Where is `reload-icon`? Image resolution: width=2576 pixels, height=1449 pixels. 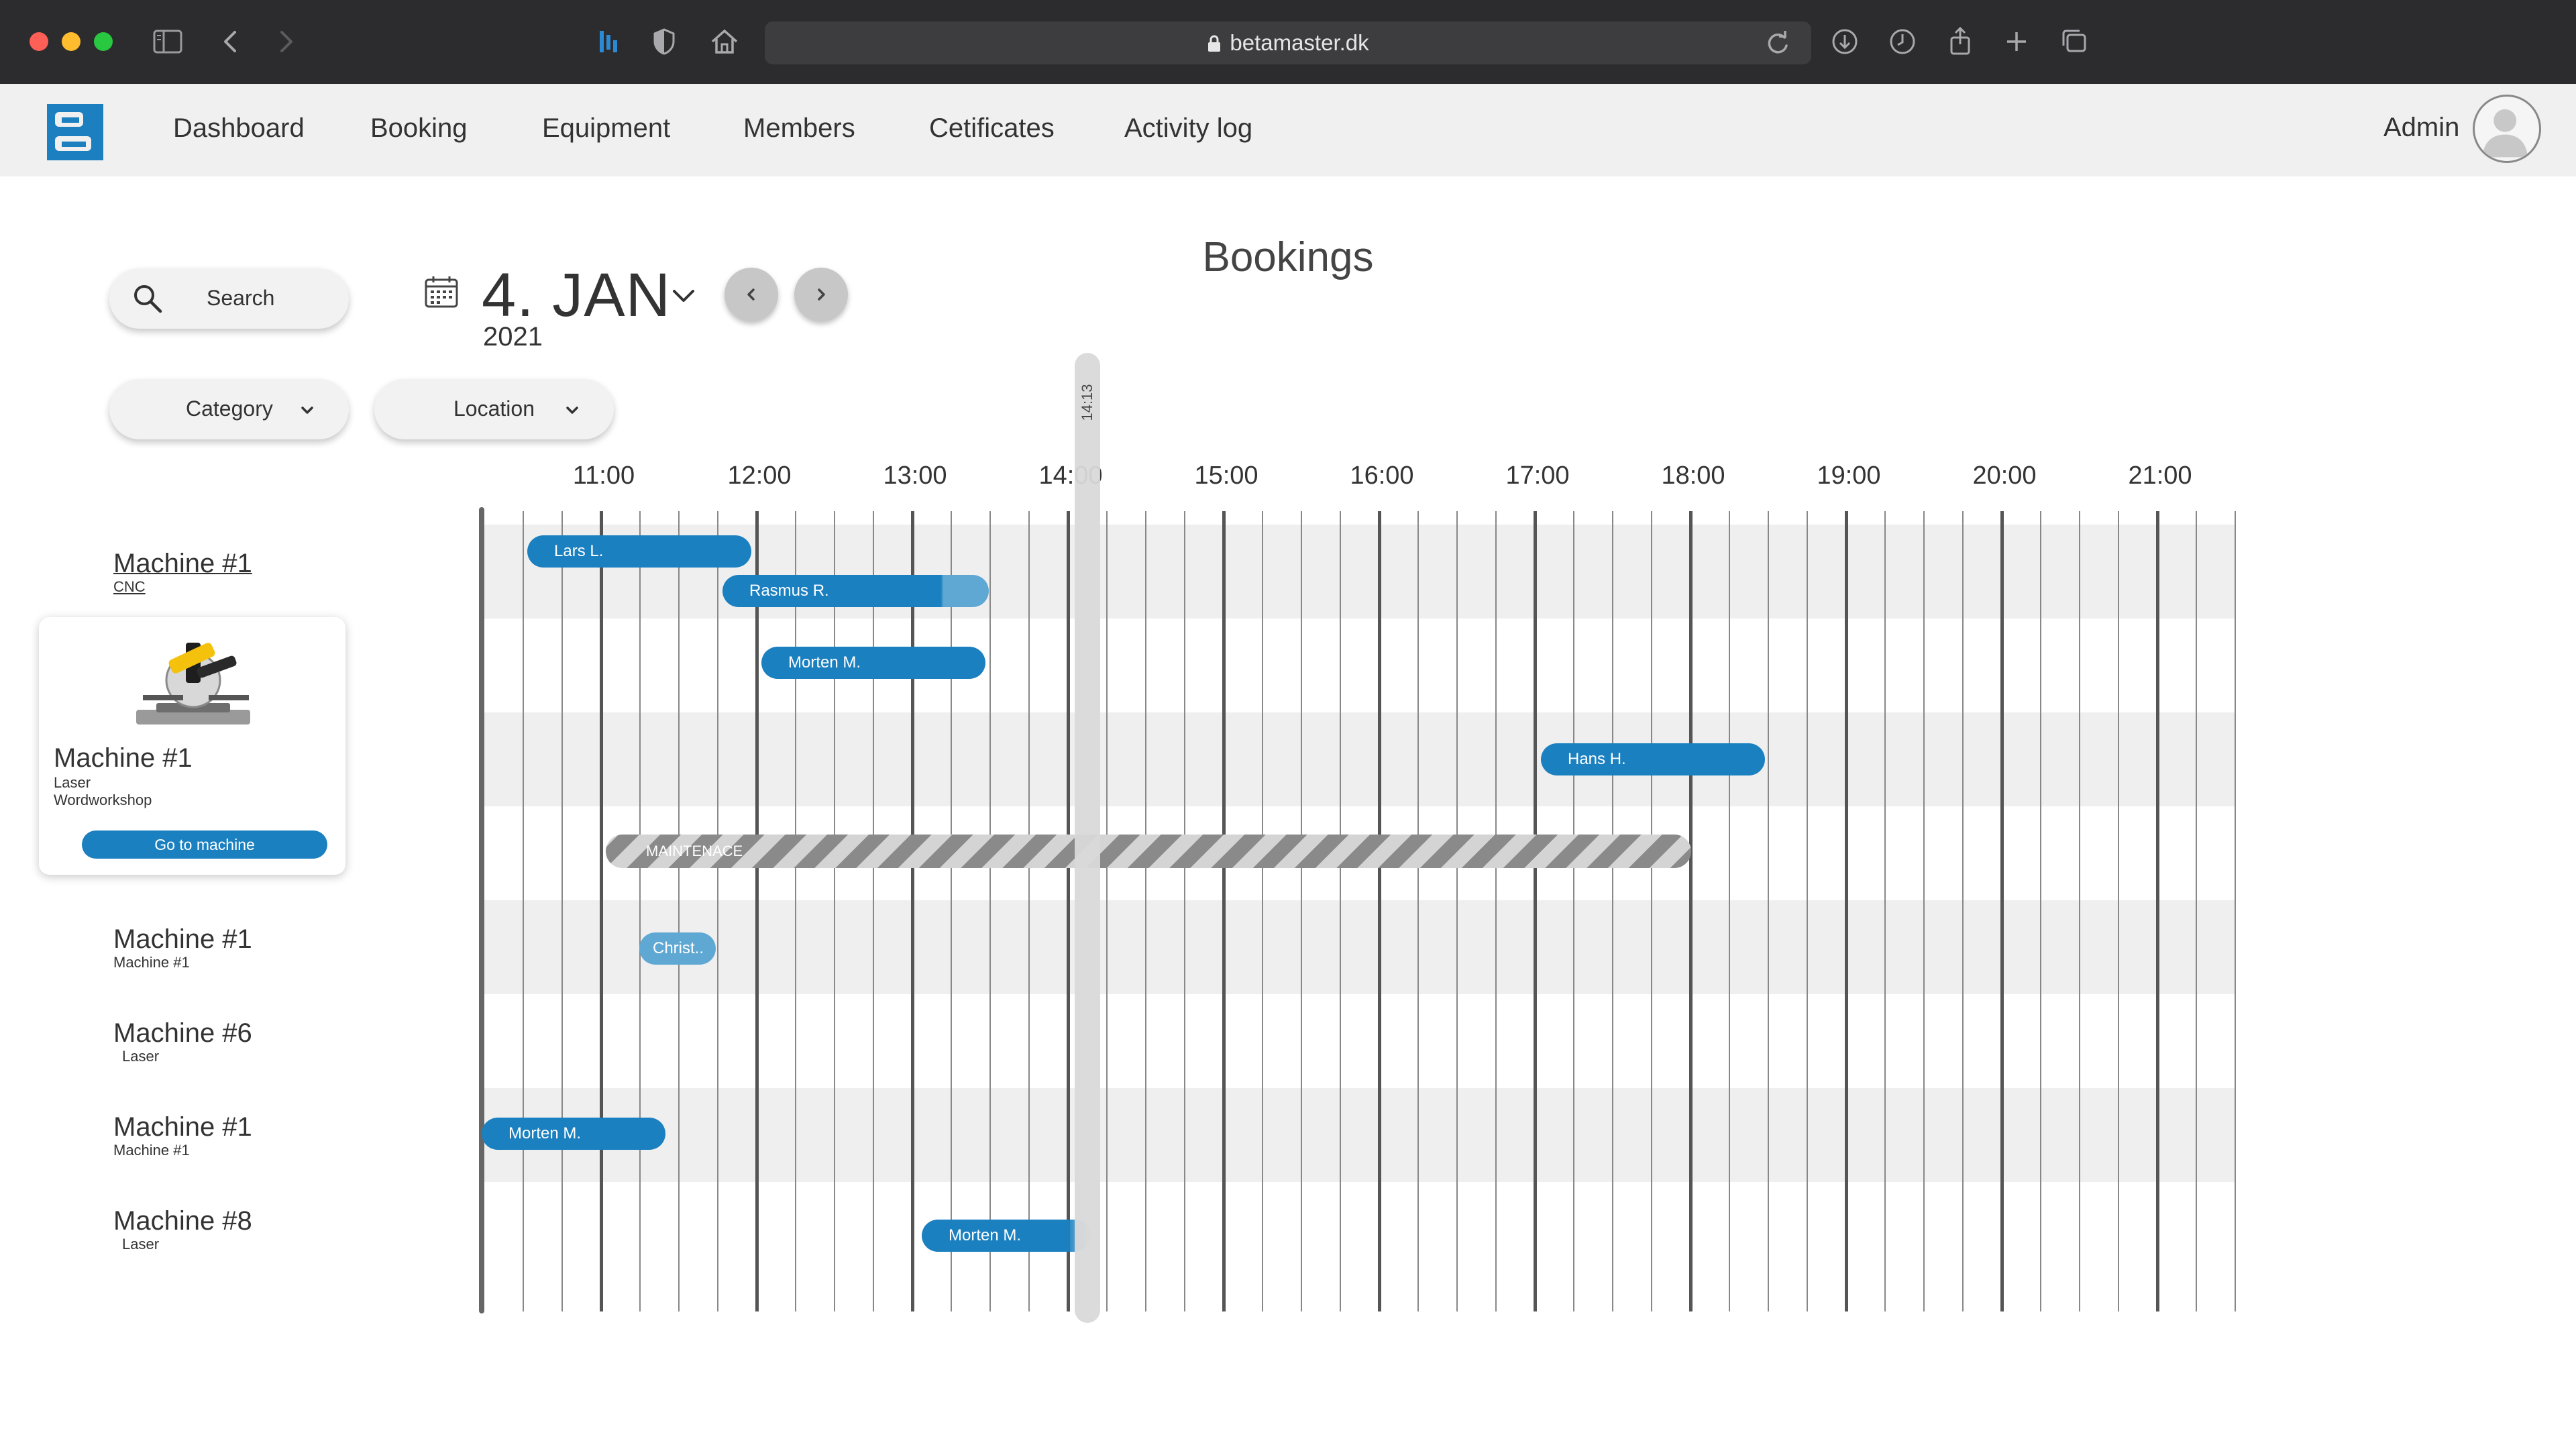
reload-icon is located at coordinates (1778, 43).